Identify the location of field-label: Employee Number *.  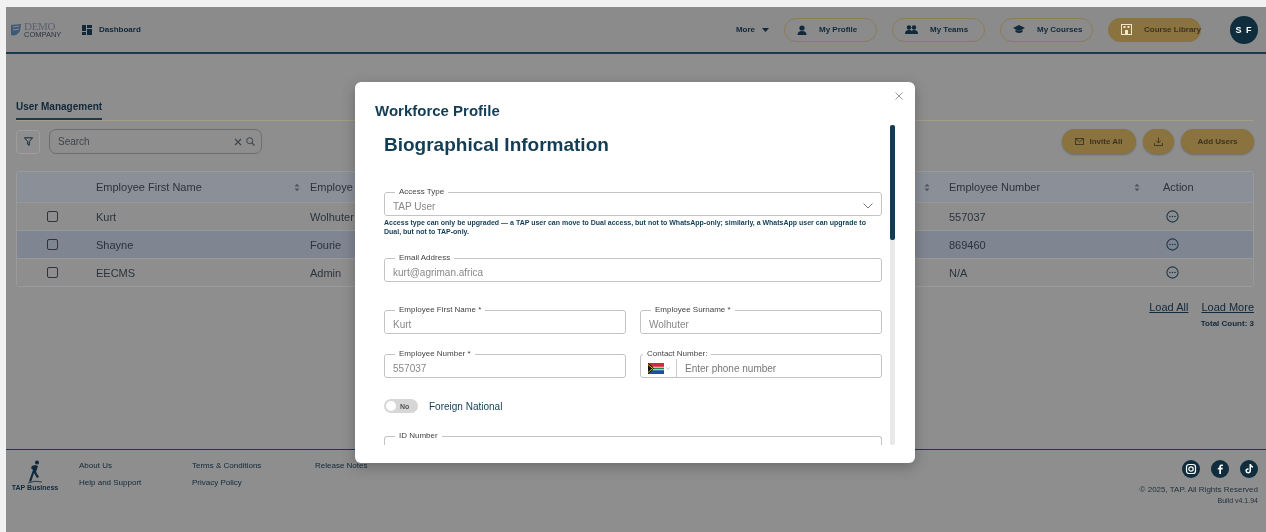
(435, 354).